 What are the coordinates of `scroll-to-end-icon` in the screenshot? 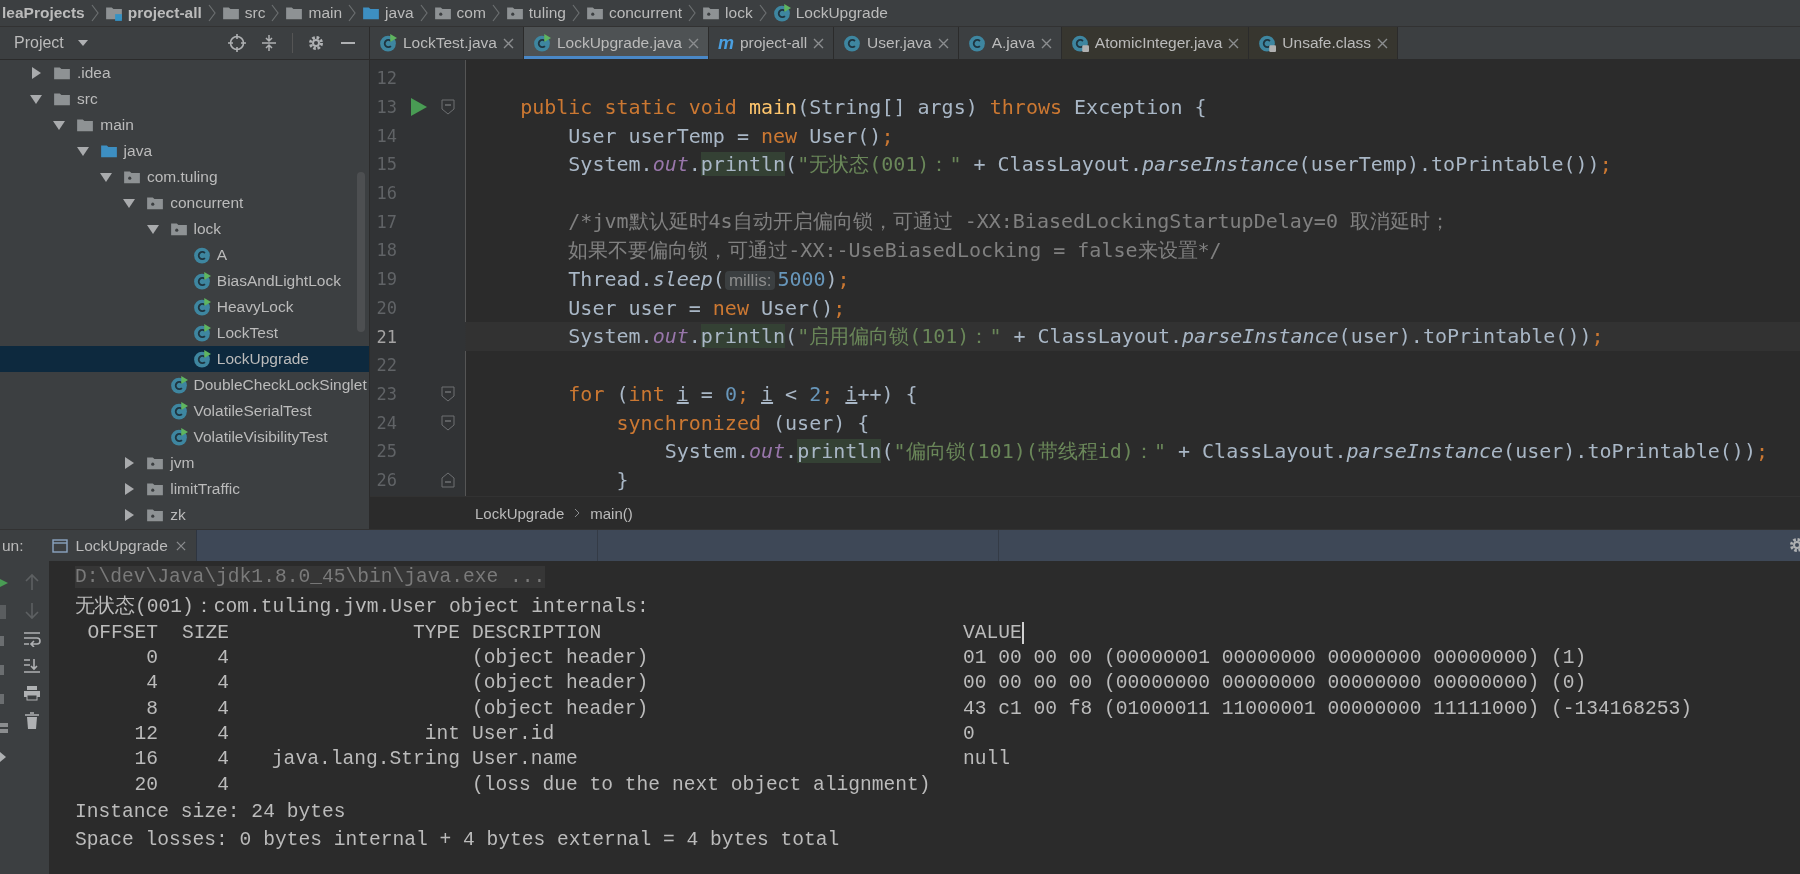 It's located at (31, 666).